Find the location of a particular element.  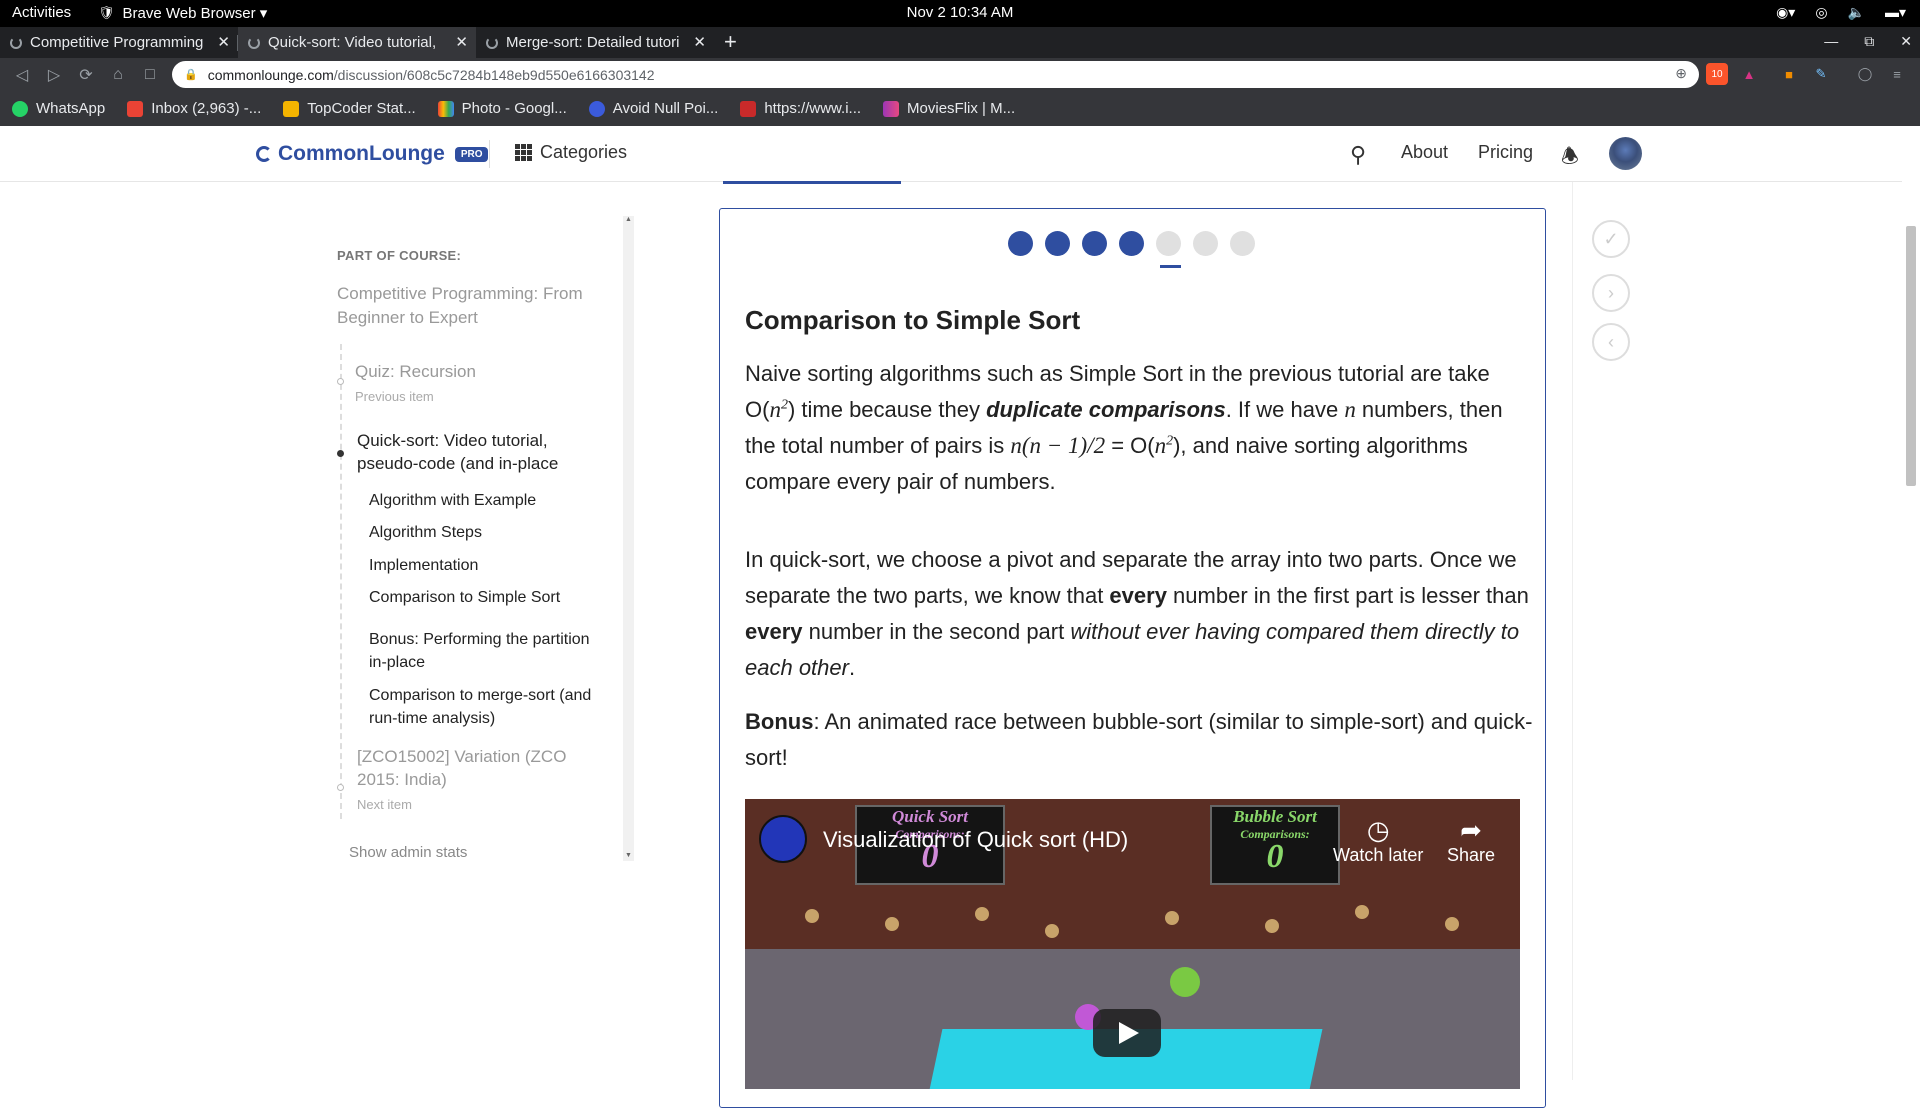

restore-icon: ⧉ is located at coordinates (1869, 41).